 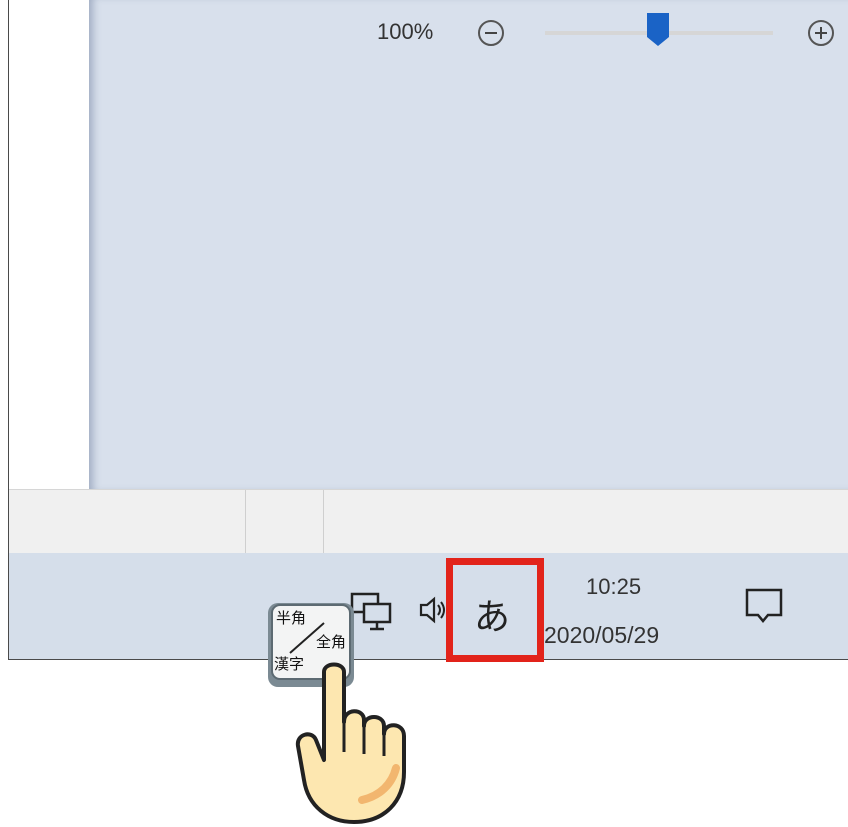 What do you see at coordinates (405, 32) in the screenshot?
I see `zoom-percent: 100%` at bounding box center [405, 32].